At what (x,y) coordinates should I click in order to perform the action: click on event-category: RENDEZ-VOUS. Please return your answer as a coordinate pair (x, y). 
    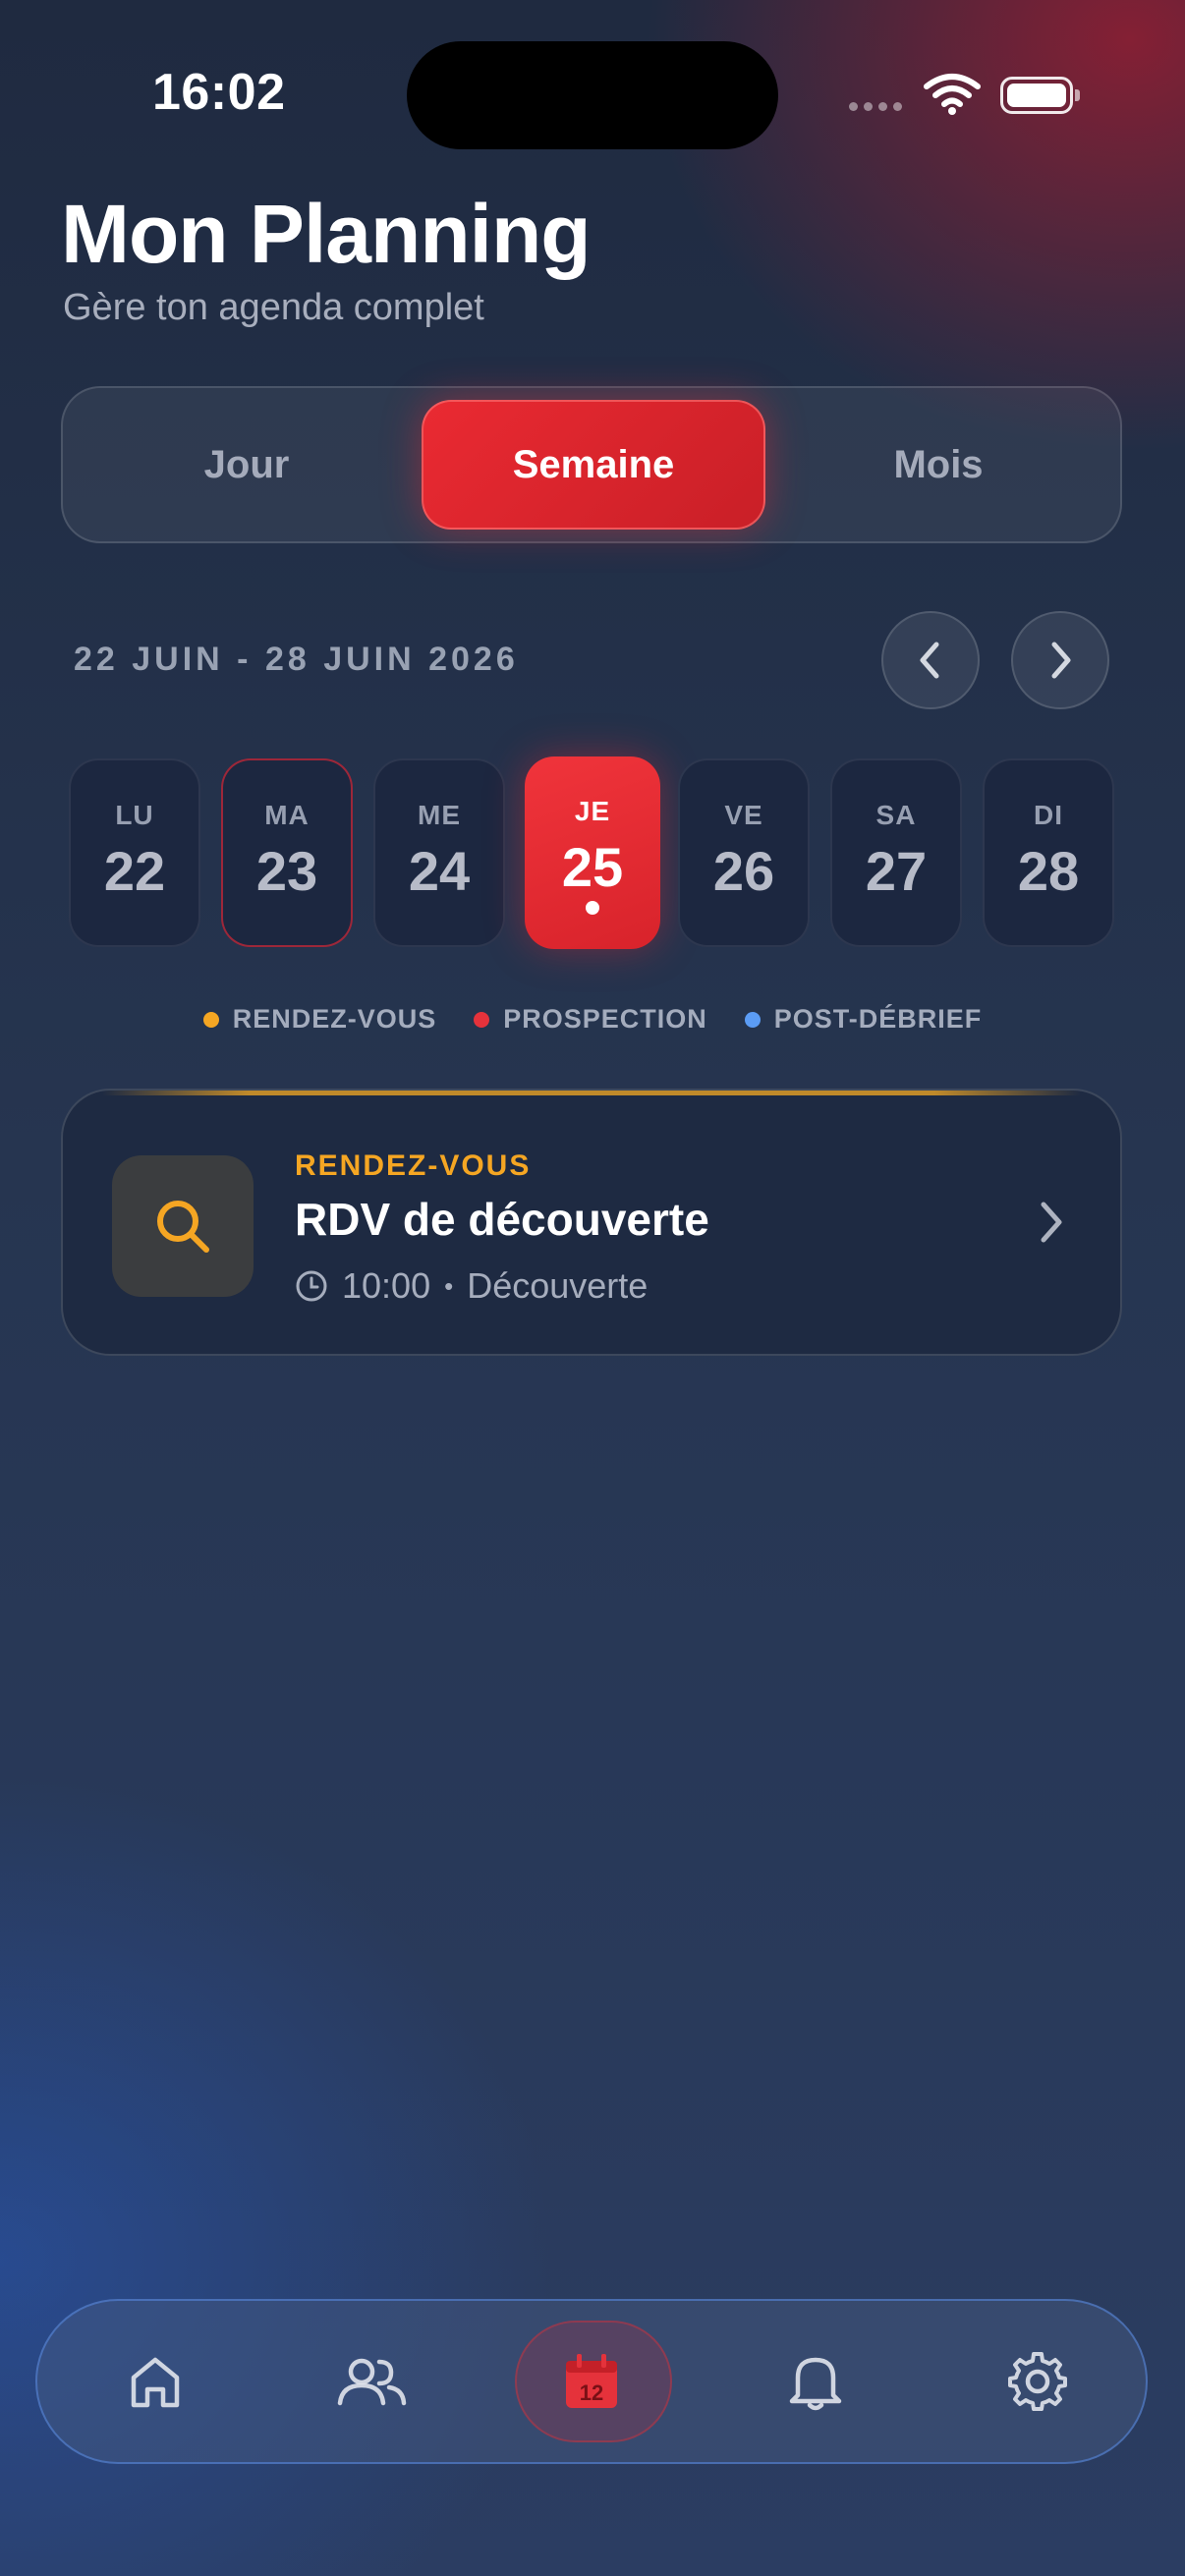
    Looking at the image, I should click on (414, 1165).